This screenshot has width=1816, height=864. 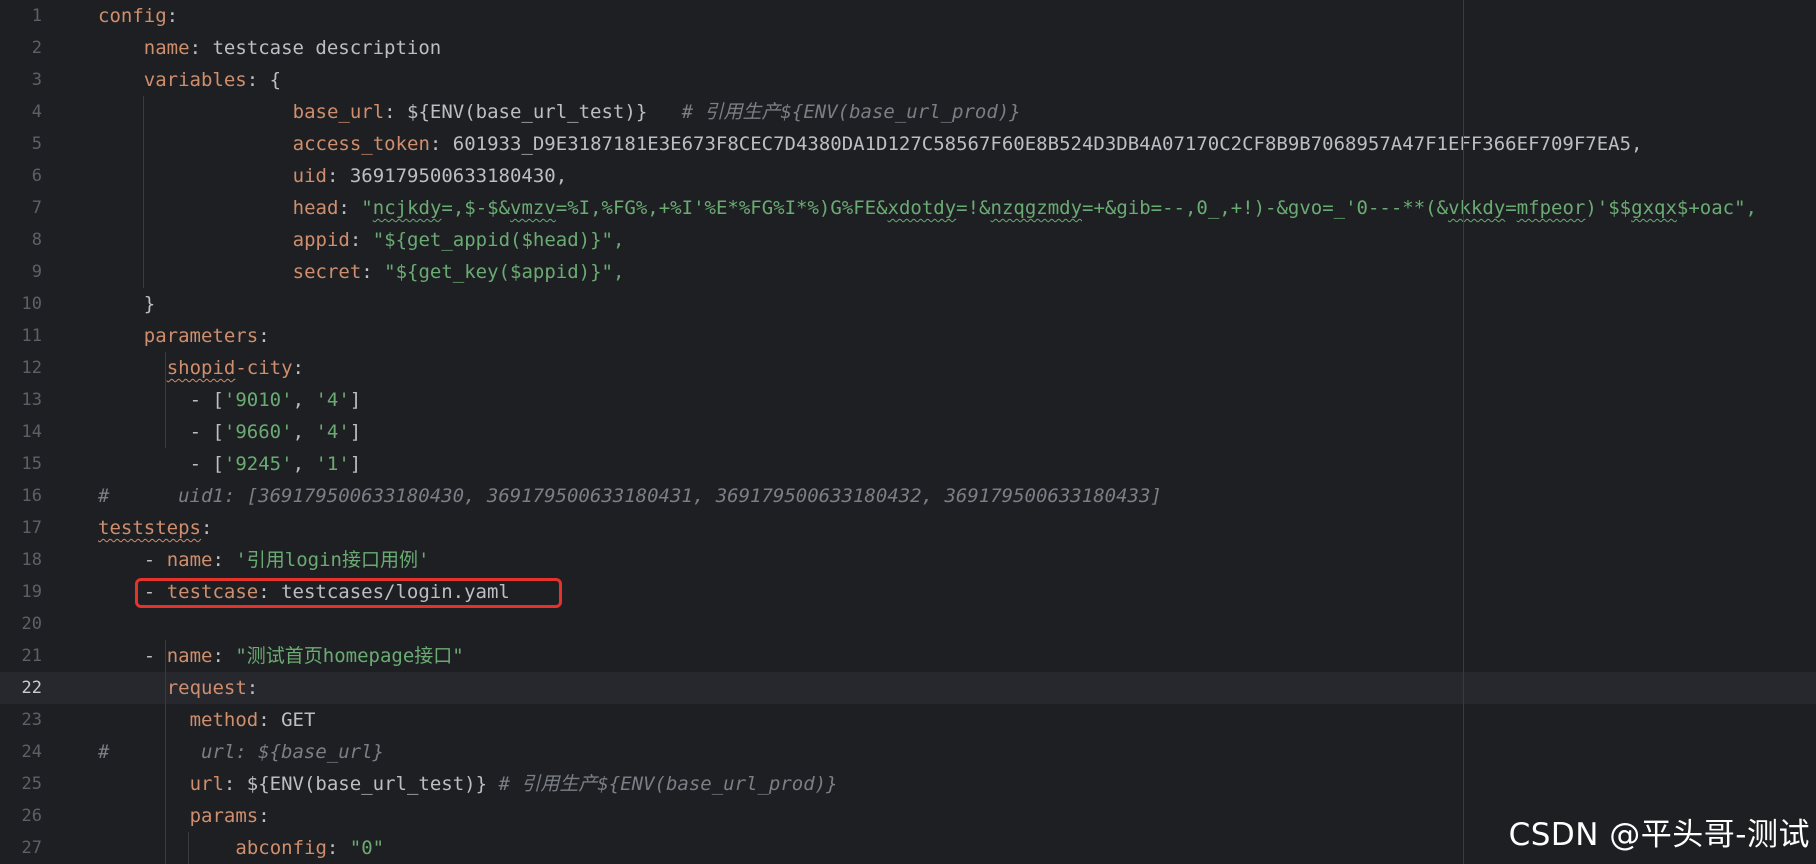 I want to click on code-text: parameters:, so click(x=207, y=336).